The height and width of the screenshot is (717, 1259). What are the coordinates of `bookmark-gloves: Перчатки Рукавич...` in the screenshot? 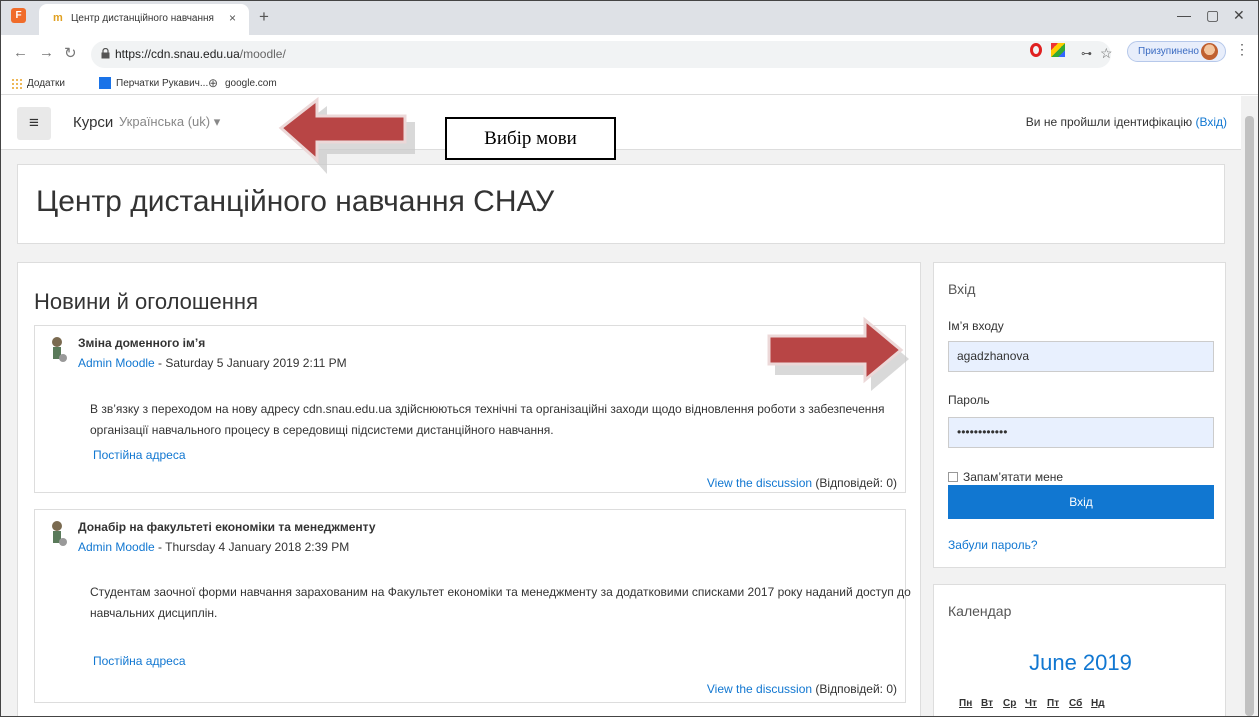 It's located at (162, 83).